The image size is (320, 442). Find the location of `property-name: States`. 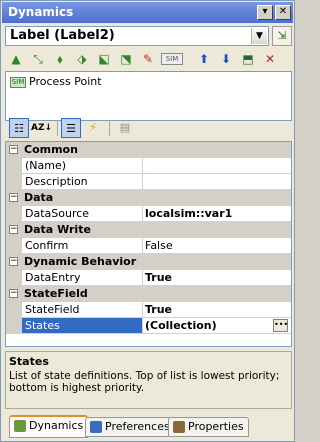

property-name: States is located at coordinates (82, 325).